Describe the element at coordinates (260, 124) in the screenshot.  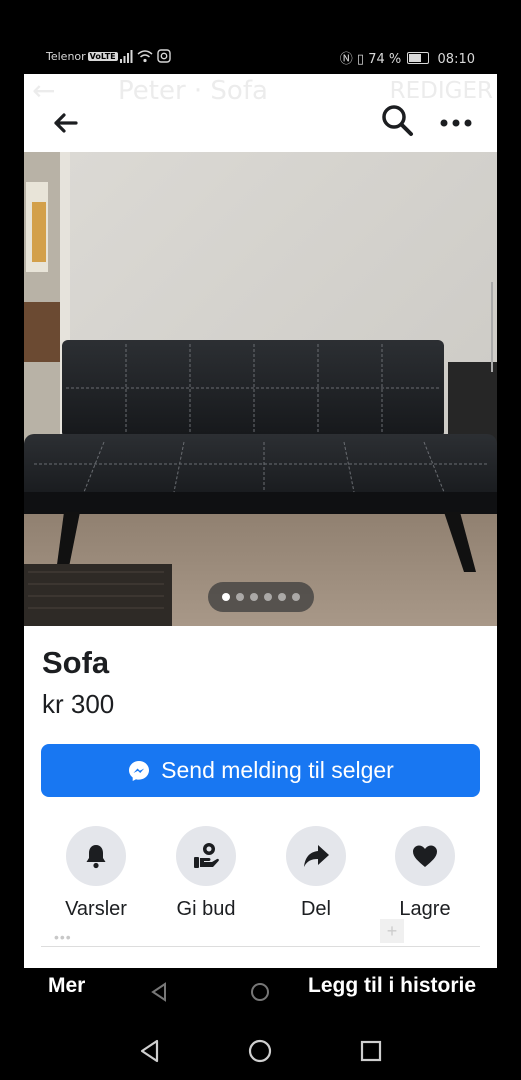
I see `top-toolbar` at that location.